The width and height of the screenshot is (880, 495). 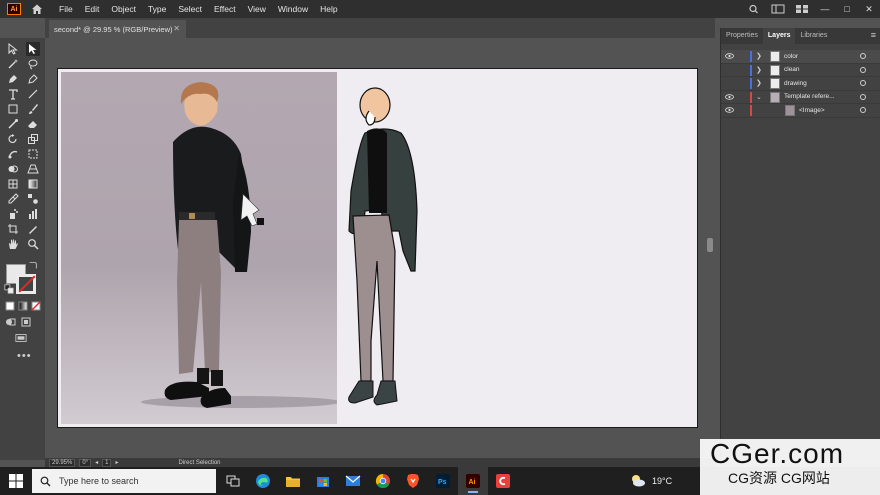 I want to click on layer-row-image: <Image>, so click(x=800, y=111).